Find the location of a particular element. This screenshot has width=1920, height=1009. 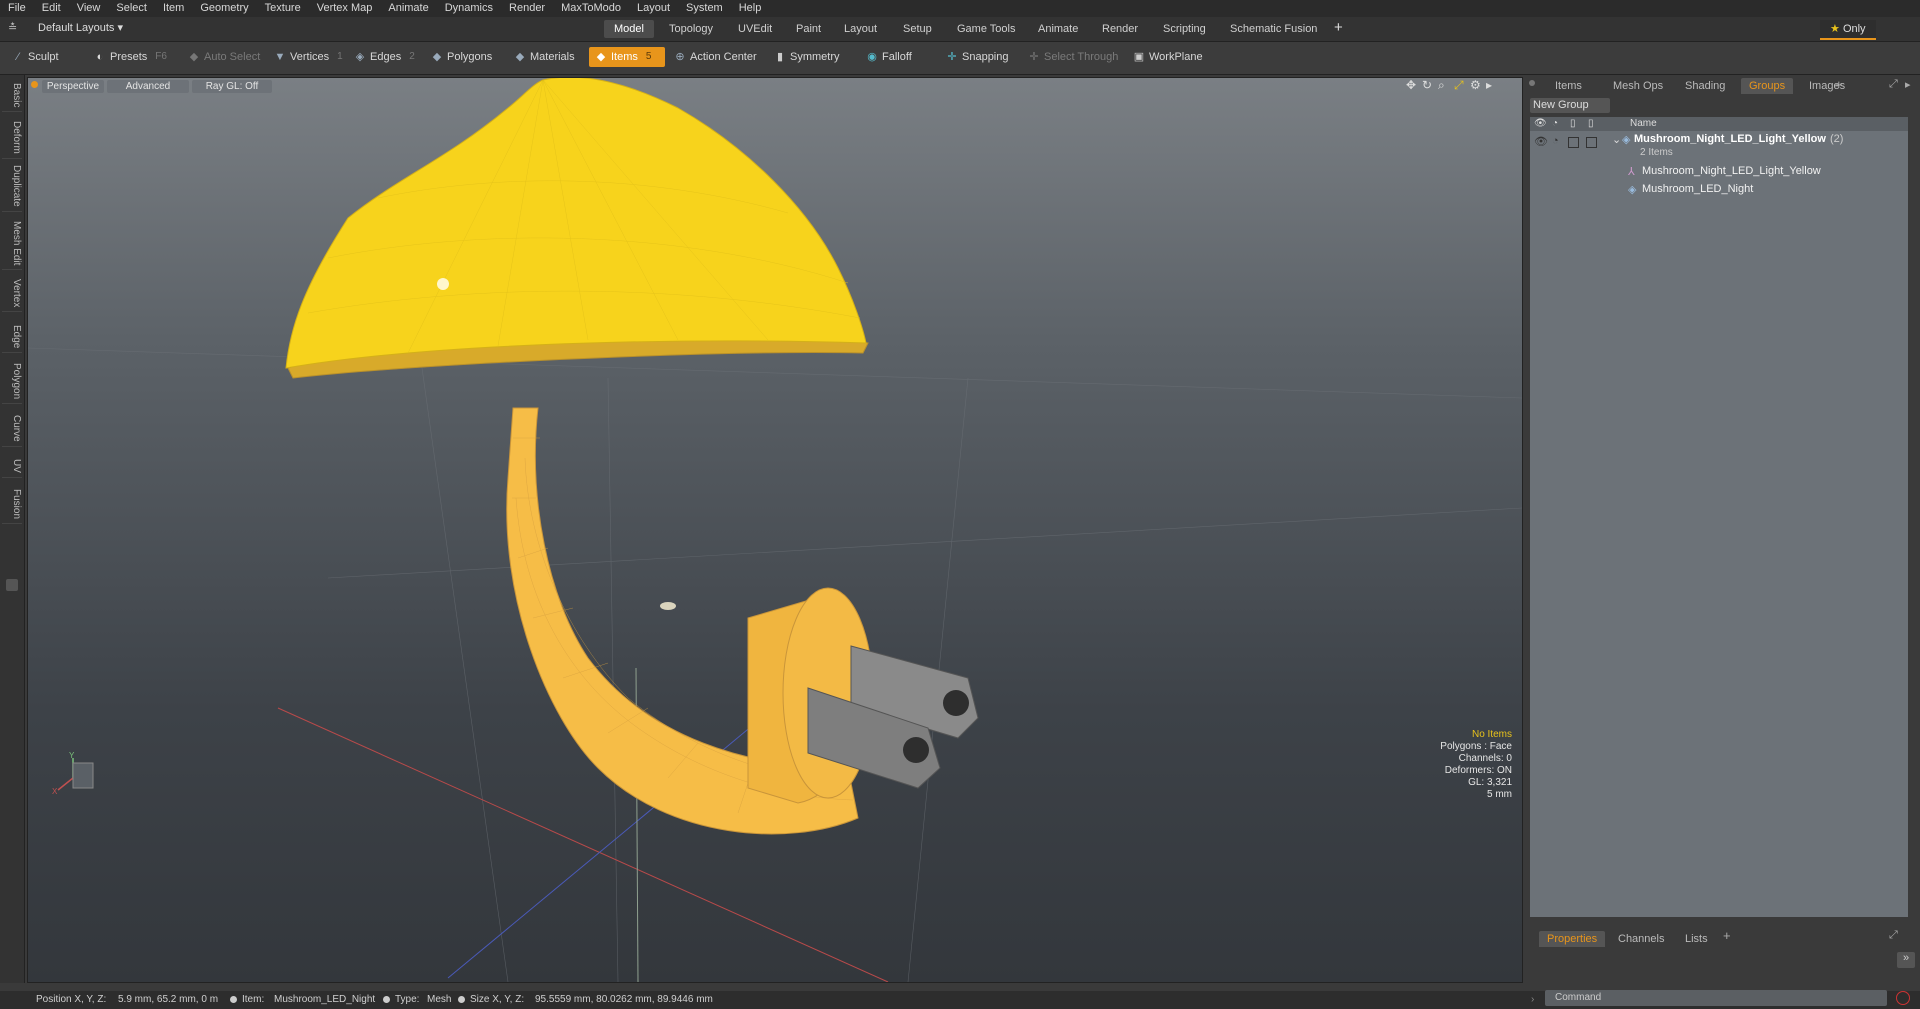

vtab-mesh-edit: Mesh Edit is located at coordinates (12, 244).